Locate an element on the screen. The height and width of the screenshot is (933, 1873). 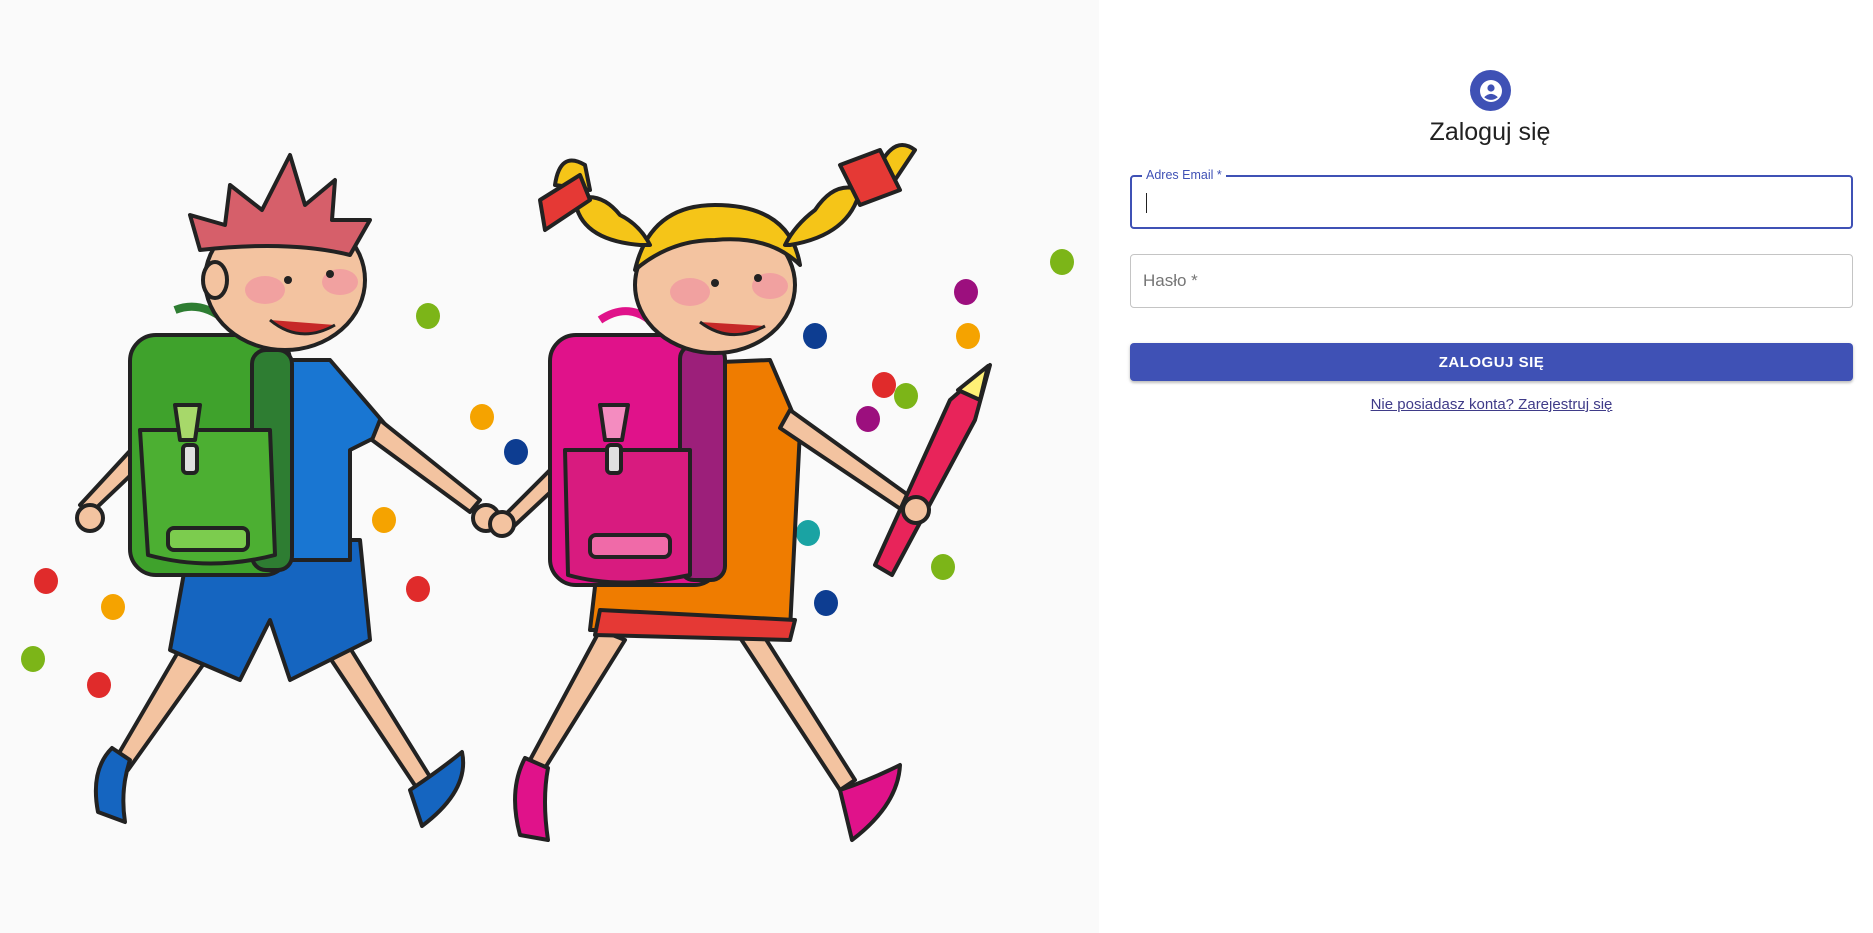
register-link: Nie posiadasz konta? Zarejestruj się is located at coordinates (1491, 404).